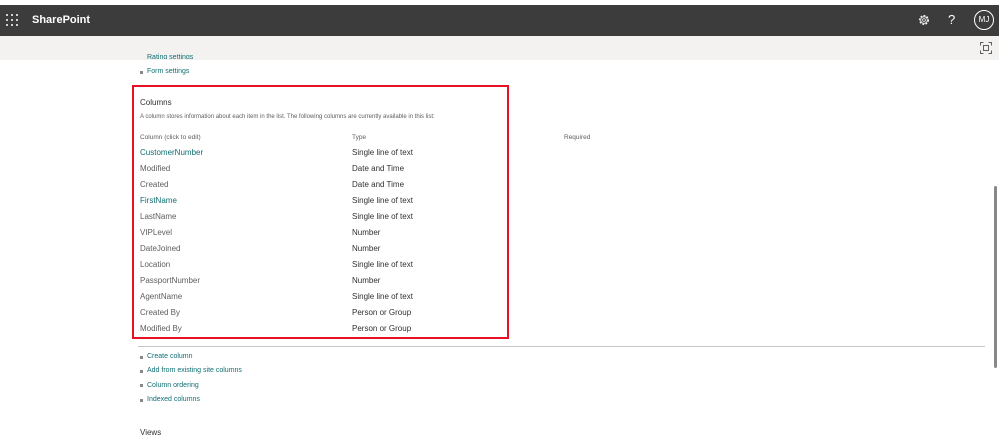 The height and width of the screenshot is (440, 999). Describe the element at coordinates (61, 20) in the screenshot. I see `app-title: SharePoint` at that location.